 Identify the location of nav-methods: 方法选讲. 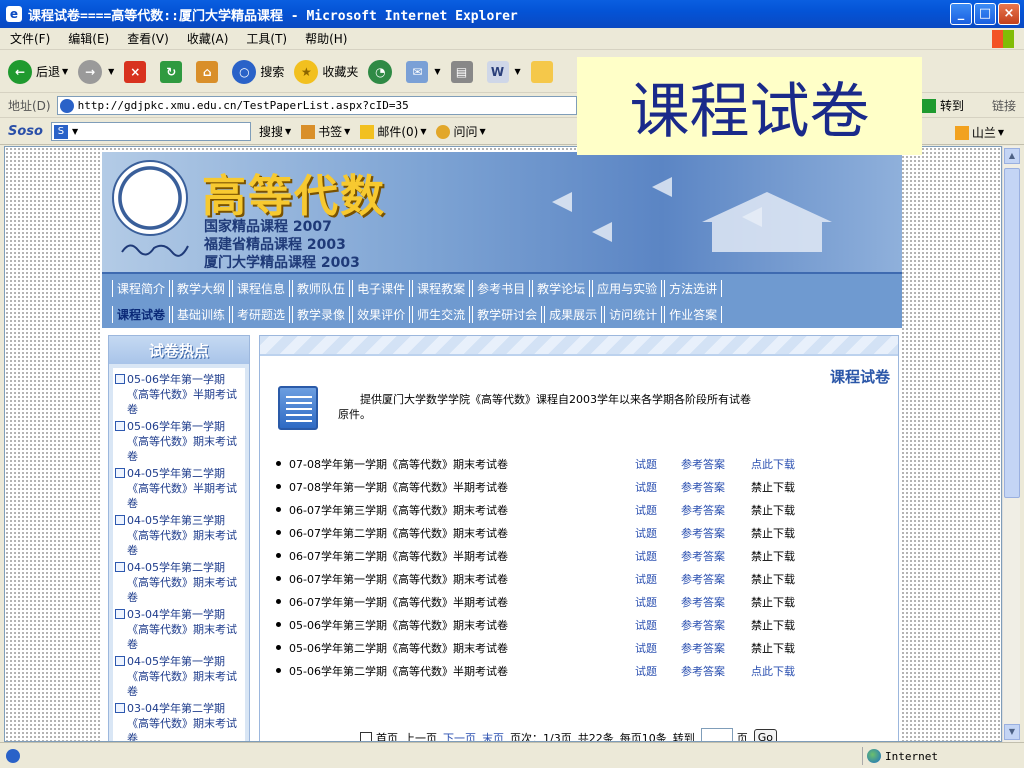
(693, 288).